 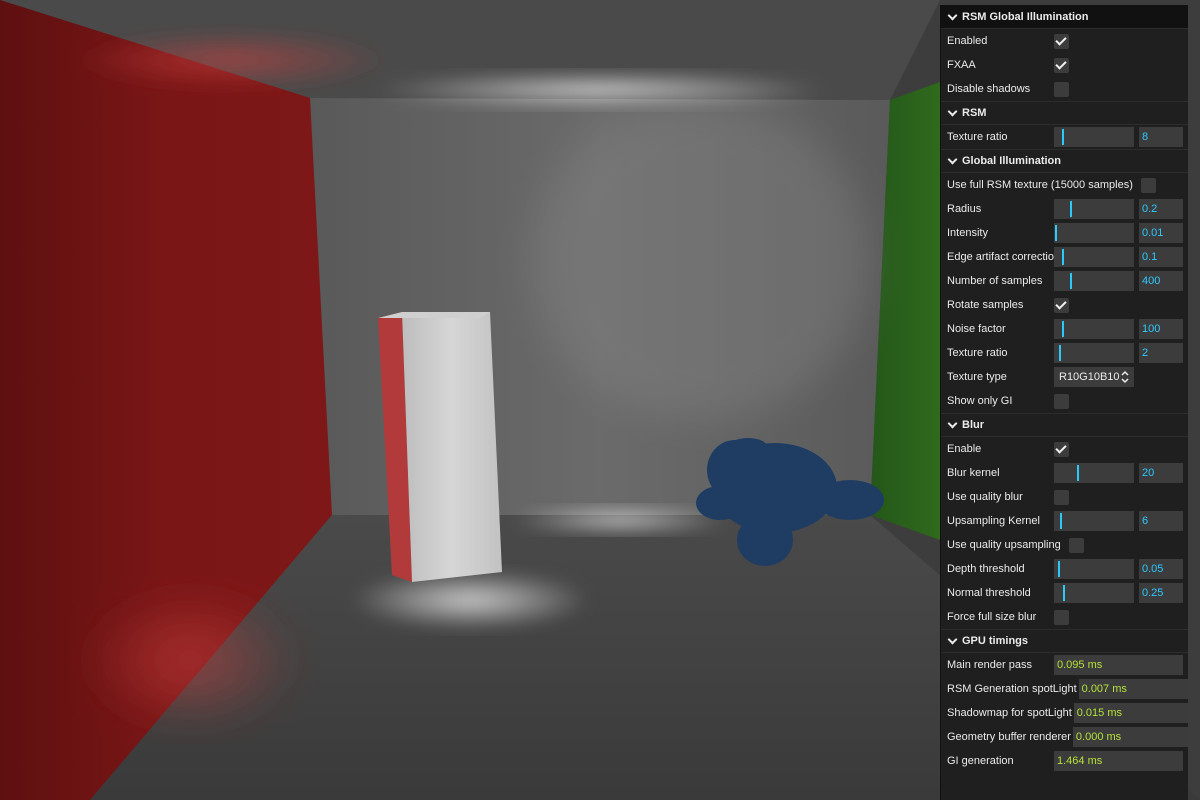 I want to click on folder-global-illumination: Global Illumination, so click(x=1064, y=161).